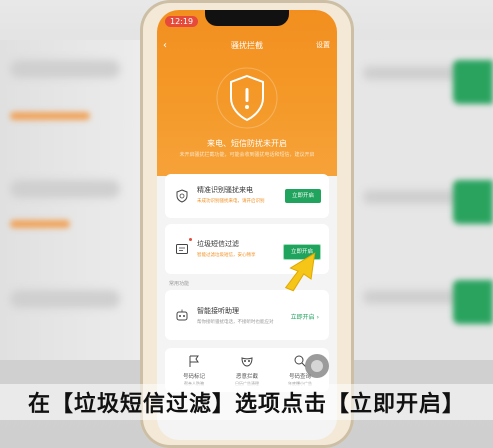 The height and width of the screenshot is (448, 493). I want to click on sms-filter-title: 垃圾短信过滤, so click(218, 244).